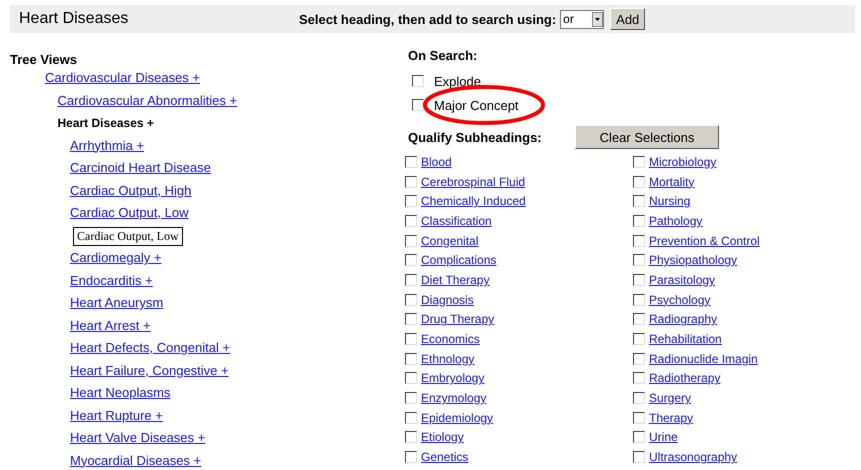  What do you see at coordinates (443, 55) in the screenshot?
I see `on-search-title: On Search:` at bounding box center [443, 55].